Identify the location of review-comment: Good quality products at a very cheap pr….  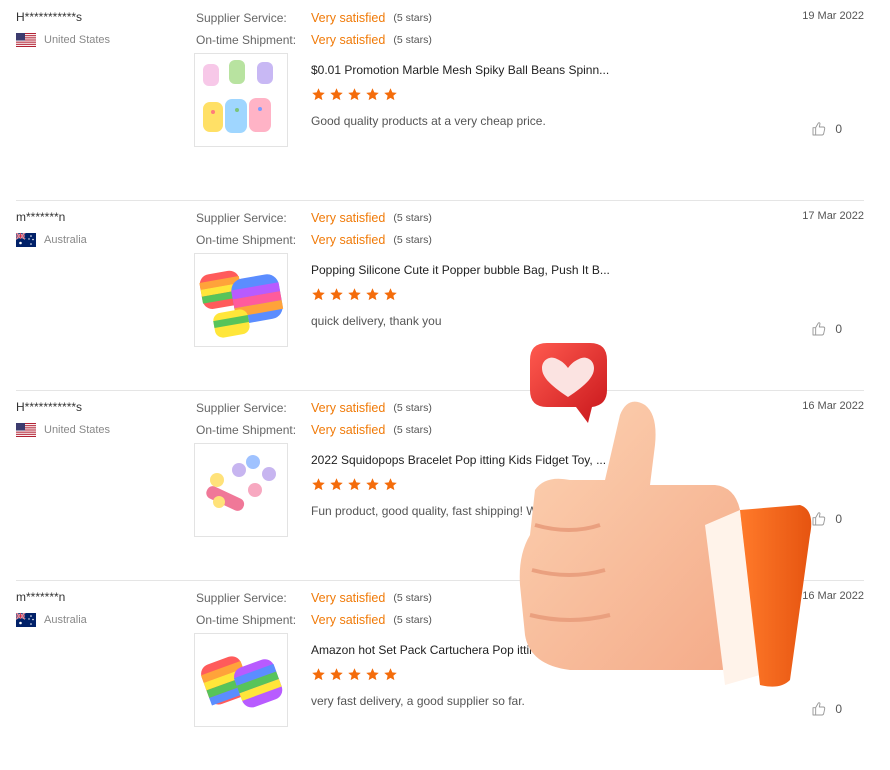
(428, 121).